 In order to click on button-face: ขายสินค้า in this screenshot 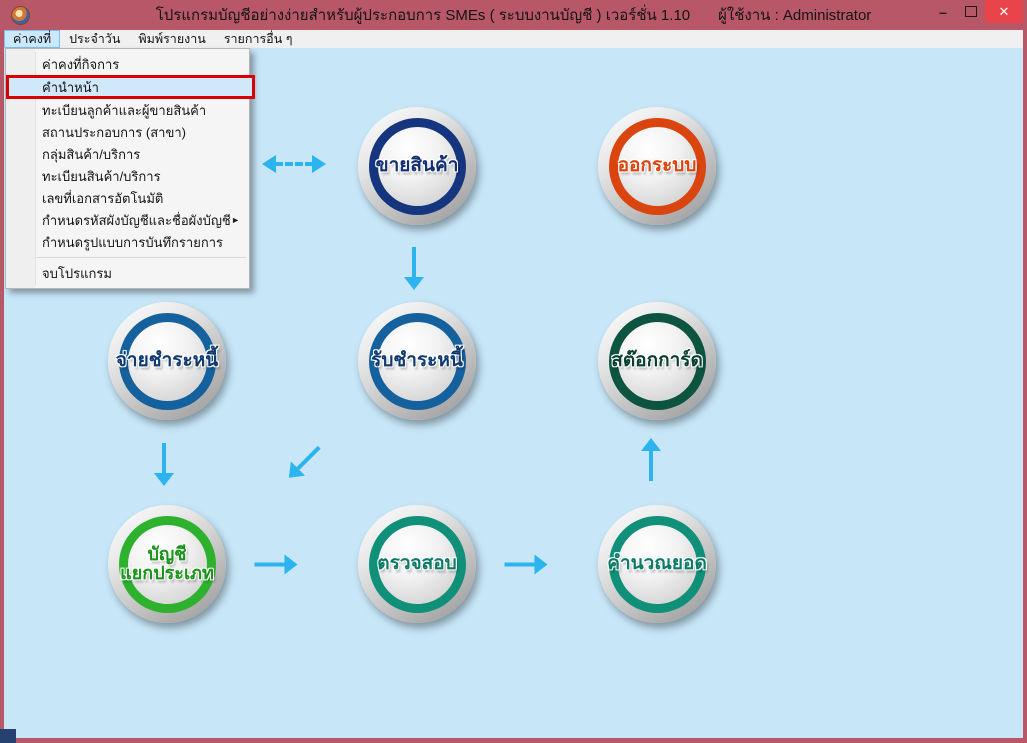, I will do `click(417, 166)`.